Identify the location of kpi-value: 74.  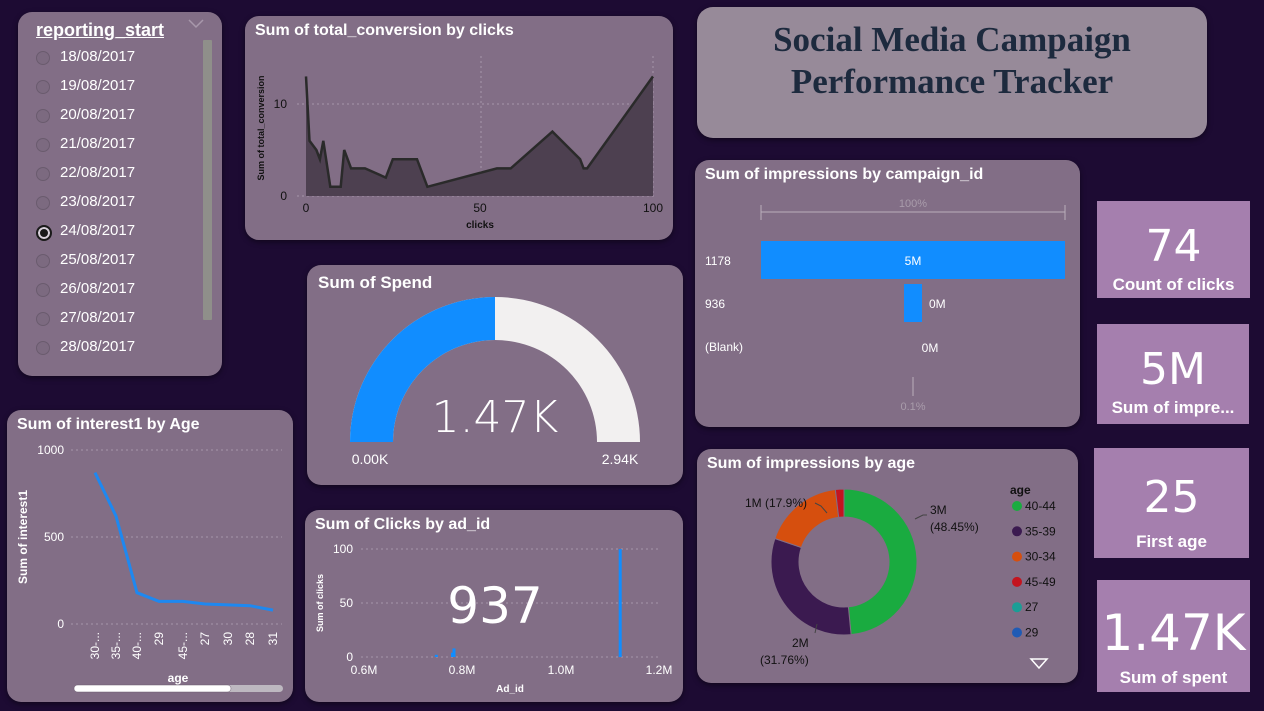
(1173, 246).